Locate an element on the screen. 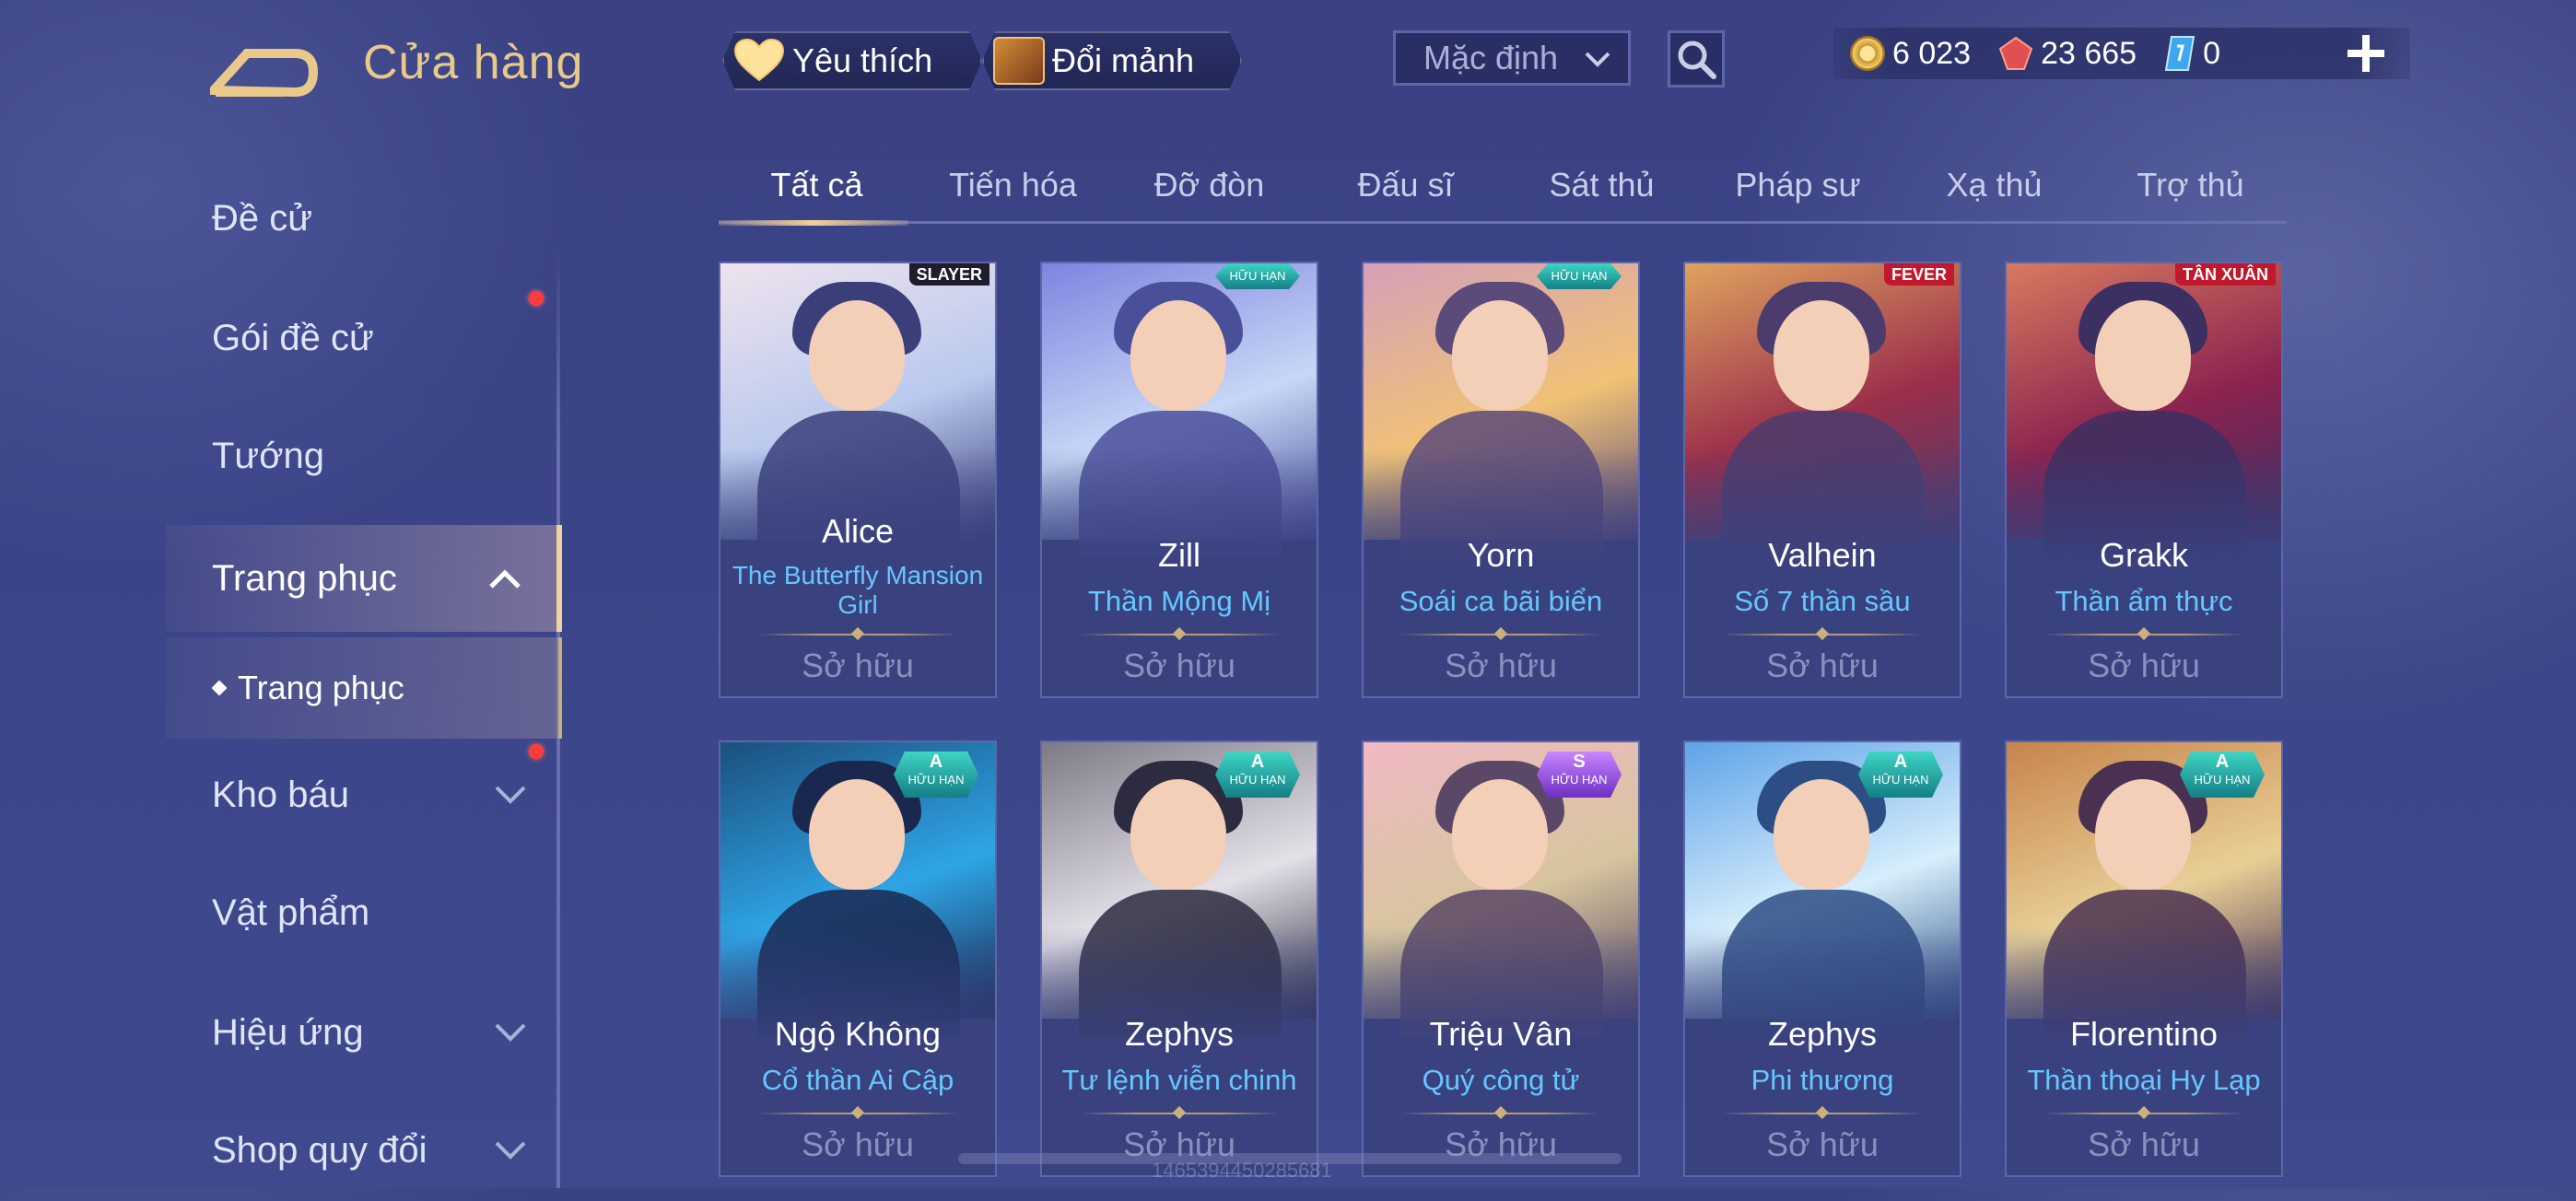 The width and height of the screenshot is (2576, 1201). skin-card: S HỮU HẠN Triệu Vân Quý công tử Sở hữu is located at coordinates (1501, 958).